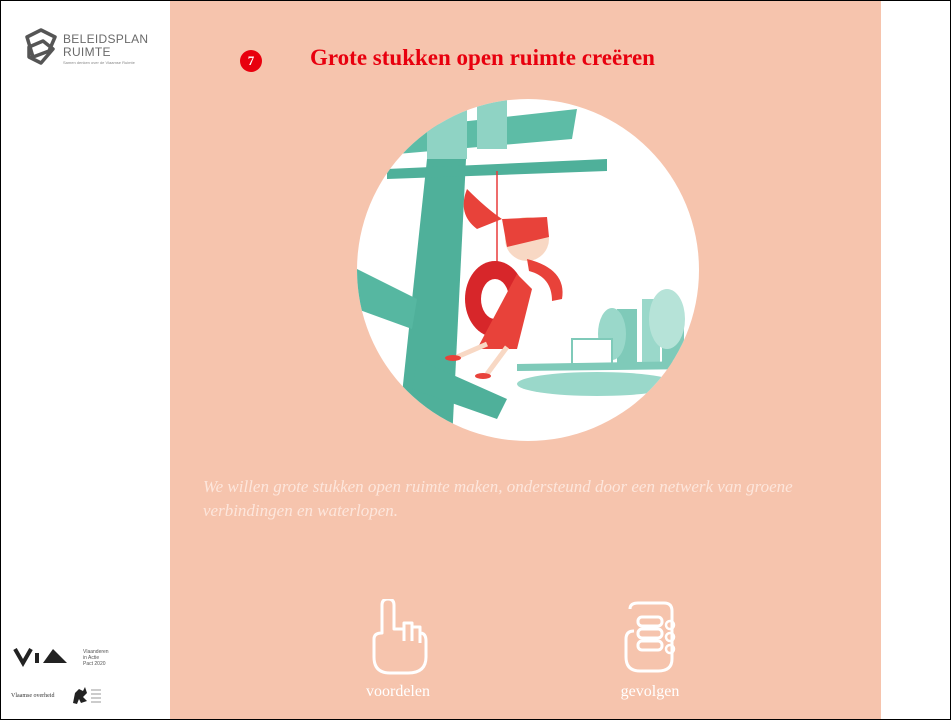 Image resolution: width=951 pixels, height=720 pixels. Describe the element at coordinates (650, 691) in the screenshot. I see `gevolgen-label: gevolgen` at that location.